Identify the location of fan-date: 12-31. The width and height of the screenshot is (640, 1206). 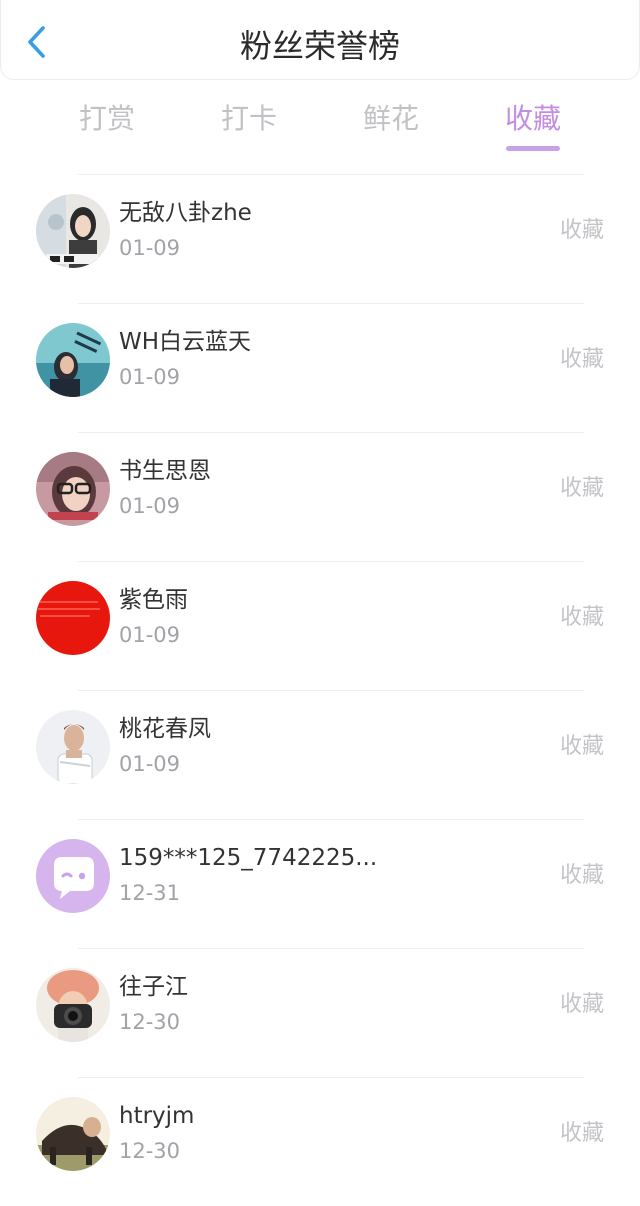
(150, 893).